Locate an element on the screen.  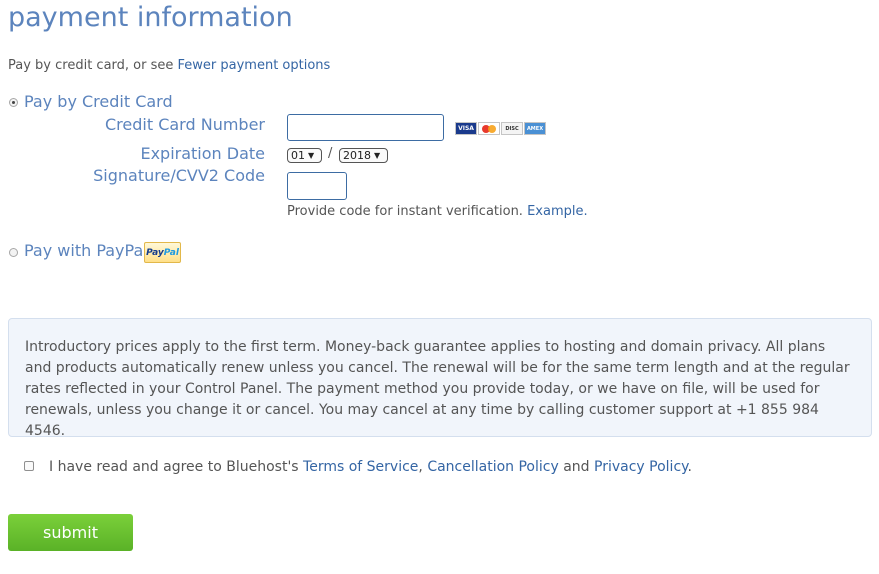
accepted-cards: VISA DISC AMEX is located at coordinates (500, 128).